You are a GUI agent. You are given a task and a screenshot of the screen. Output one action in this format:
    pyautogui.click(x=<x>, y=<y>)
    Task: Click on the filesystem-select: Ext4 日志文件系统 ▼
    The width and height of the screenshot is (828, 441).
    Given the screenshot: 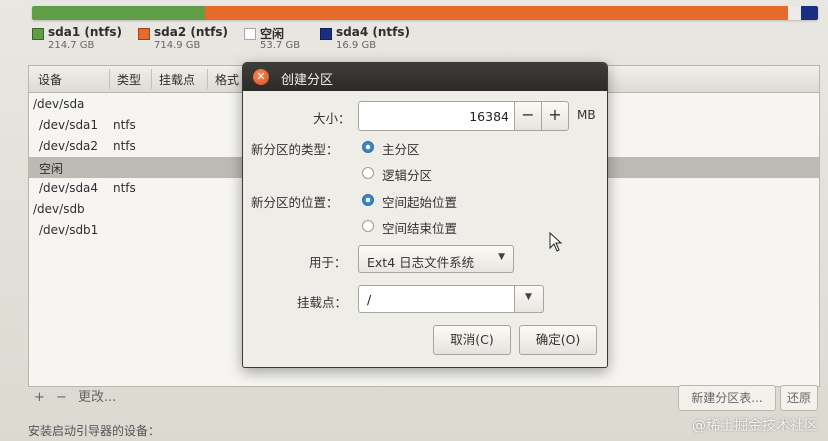 What is the action you would take?
    pyautogui.click(x=436, y=259)
    